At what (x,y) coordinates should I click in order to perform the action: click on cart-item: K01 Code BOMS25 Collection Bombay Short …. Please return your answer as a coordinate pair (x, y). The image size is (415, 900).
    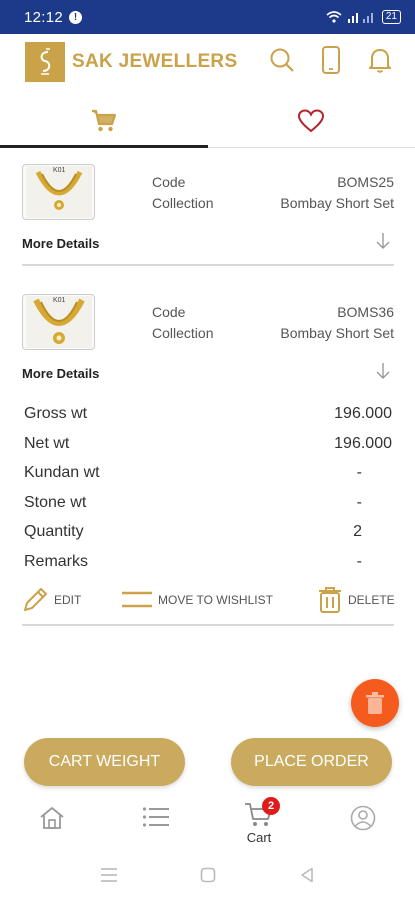
    Looking at the image, I should click on (208, 216).